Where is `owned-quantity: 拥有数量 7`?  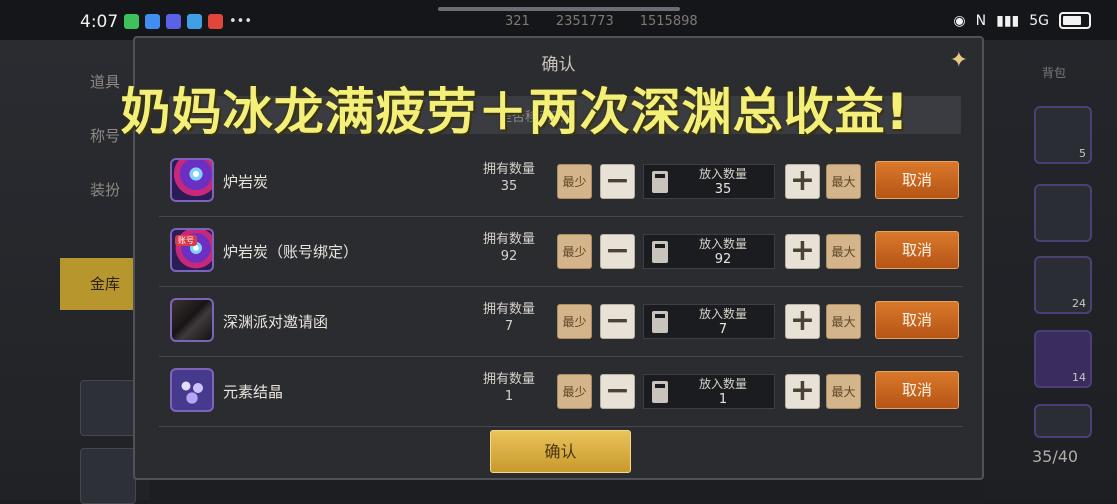
owned-quantity: 拥有数量 7 is located at coordinates (509, 318).